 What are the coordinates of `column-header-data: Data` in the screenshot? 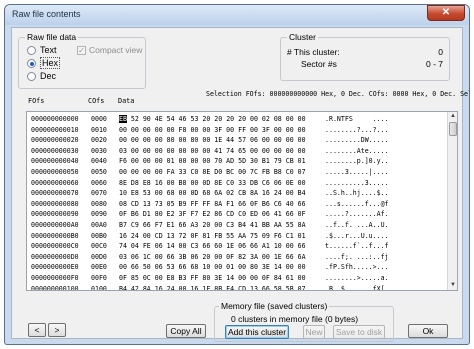 It's located at (126, 101).